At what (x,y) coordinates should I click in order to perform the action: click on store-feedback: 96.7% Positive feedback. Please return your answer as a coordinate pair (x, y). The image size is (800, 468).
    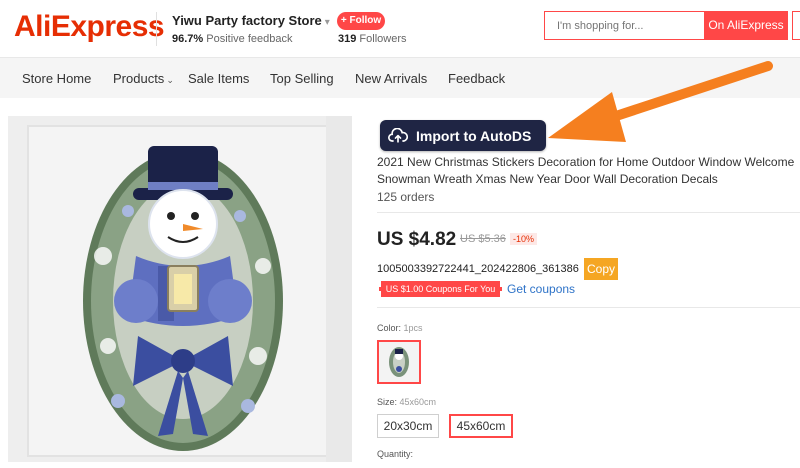
    Looking at the image, I should click on (232, 39).